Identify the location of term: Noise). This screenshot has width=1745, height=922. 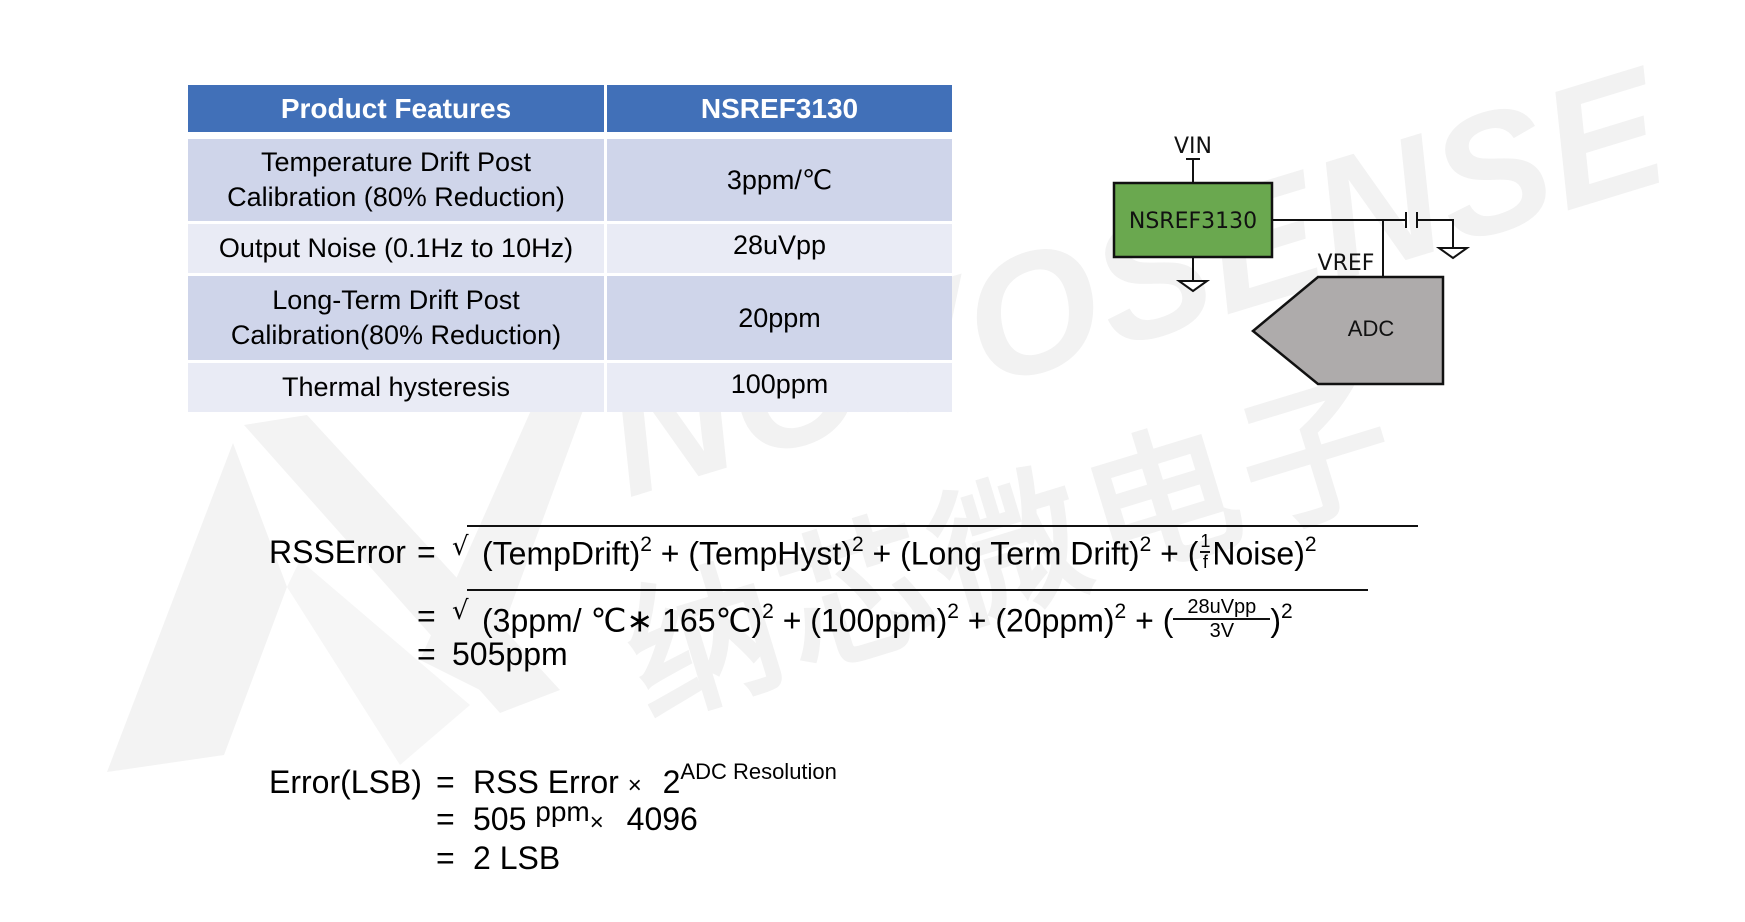
(1258, 553).